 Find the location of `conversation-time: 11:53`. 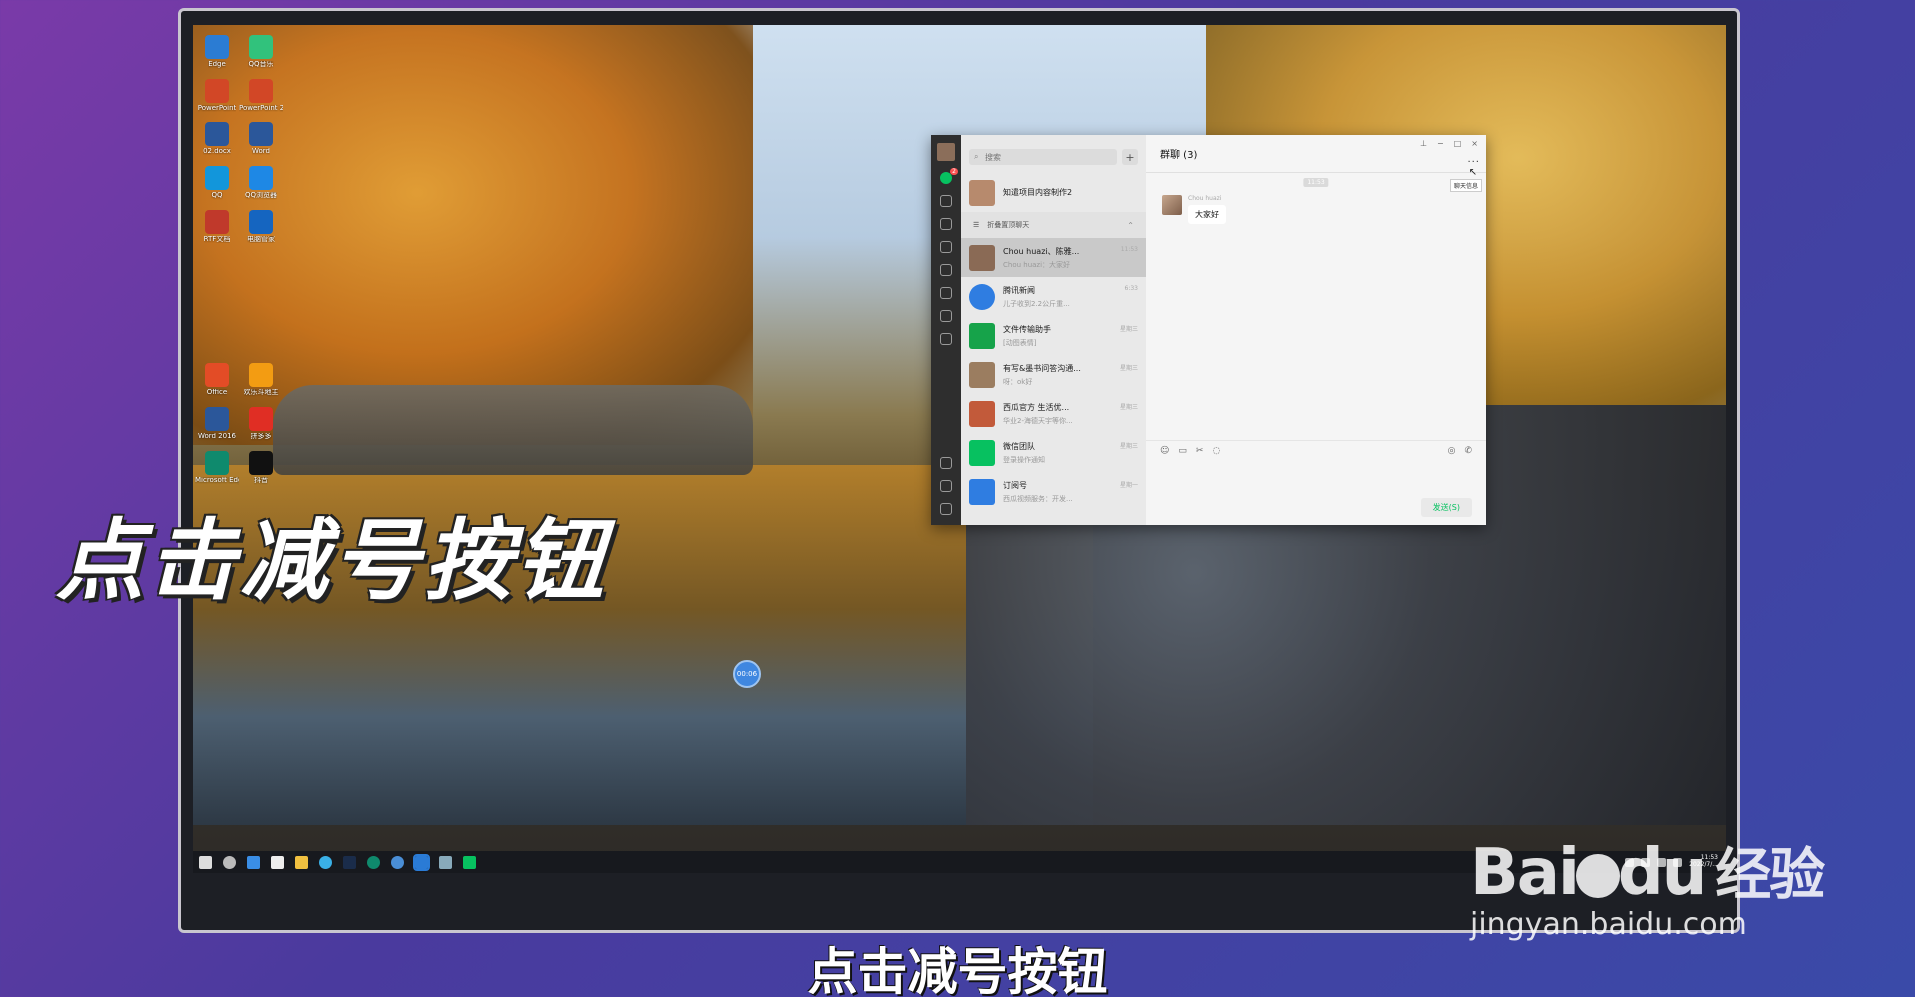

conversation-time: 11:53 is located at coordinates (1129, 249).